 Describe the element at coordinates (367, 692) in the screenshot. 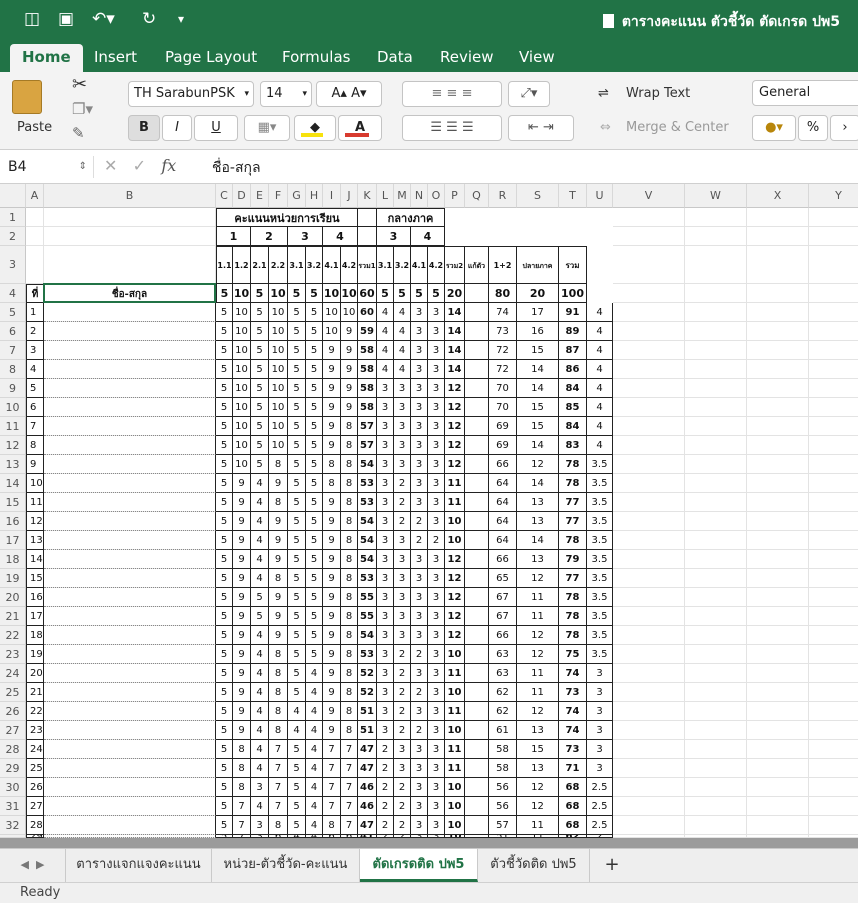

I see `score-cell: 52` at that location.